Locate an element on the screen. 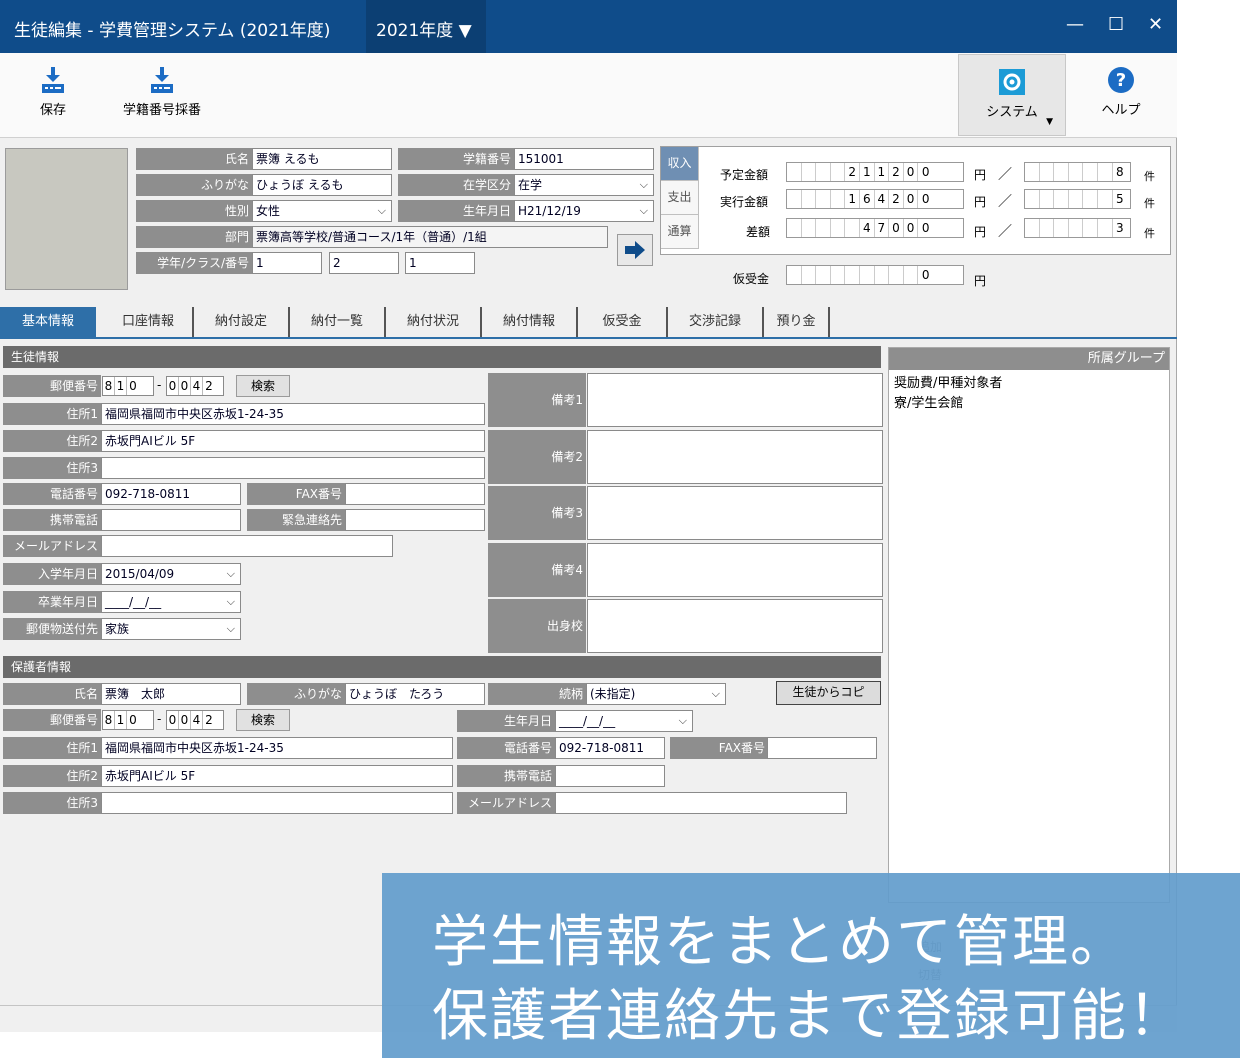 Image resolution: width=1240 pixels, height=1058 pixels. enroll-date-select: 2015/04/09 ⌵ is located at coordinates (171, 574).